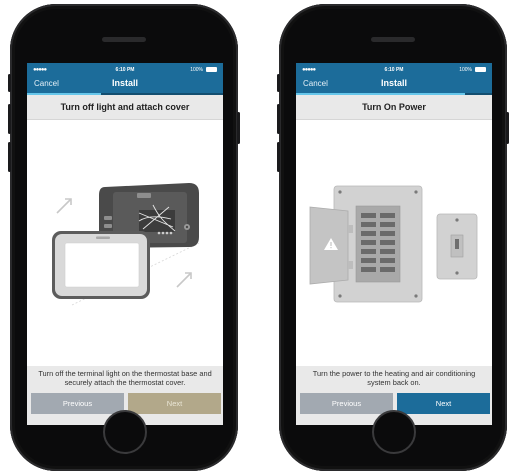  I want to click on turn-on-power-illustration, so click(393, 244).